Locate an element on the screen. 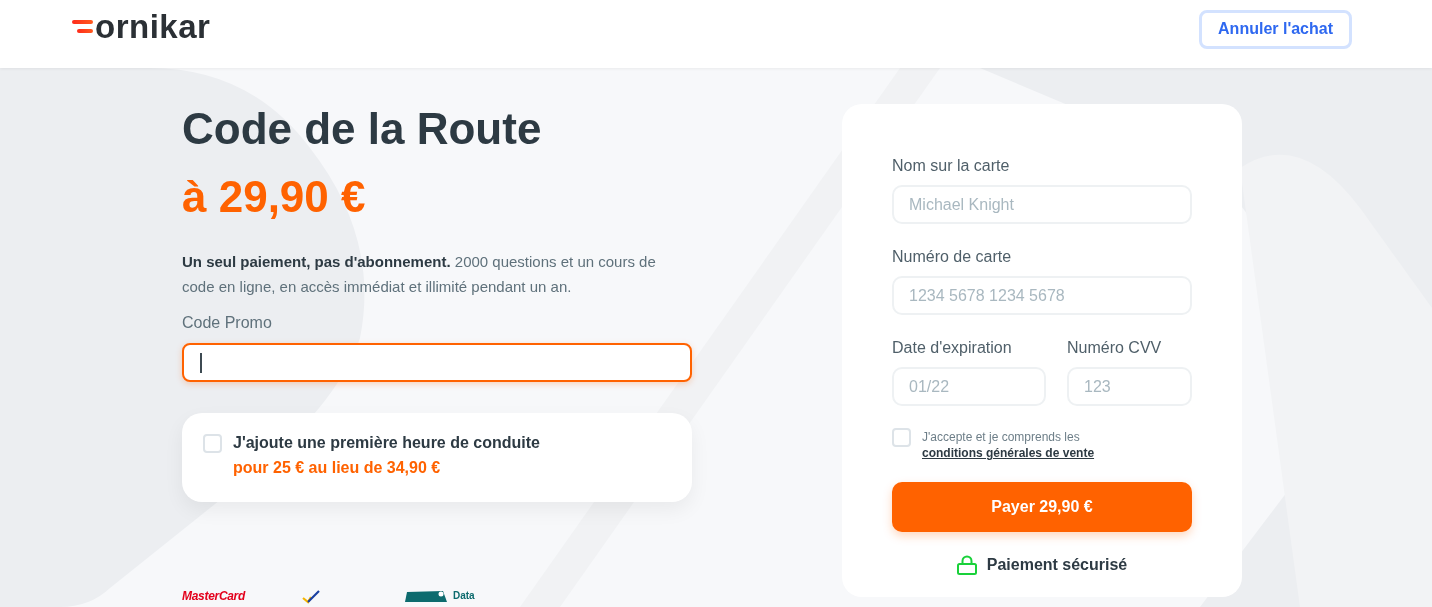 The width and height of the screenshot is (1432, 607). addon-title: J'ajoute une première heure de conduite is located at coordinates (386, 443).